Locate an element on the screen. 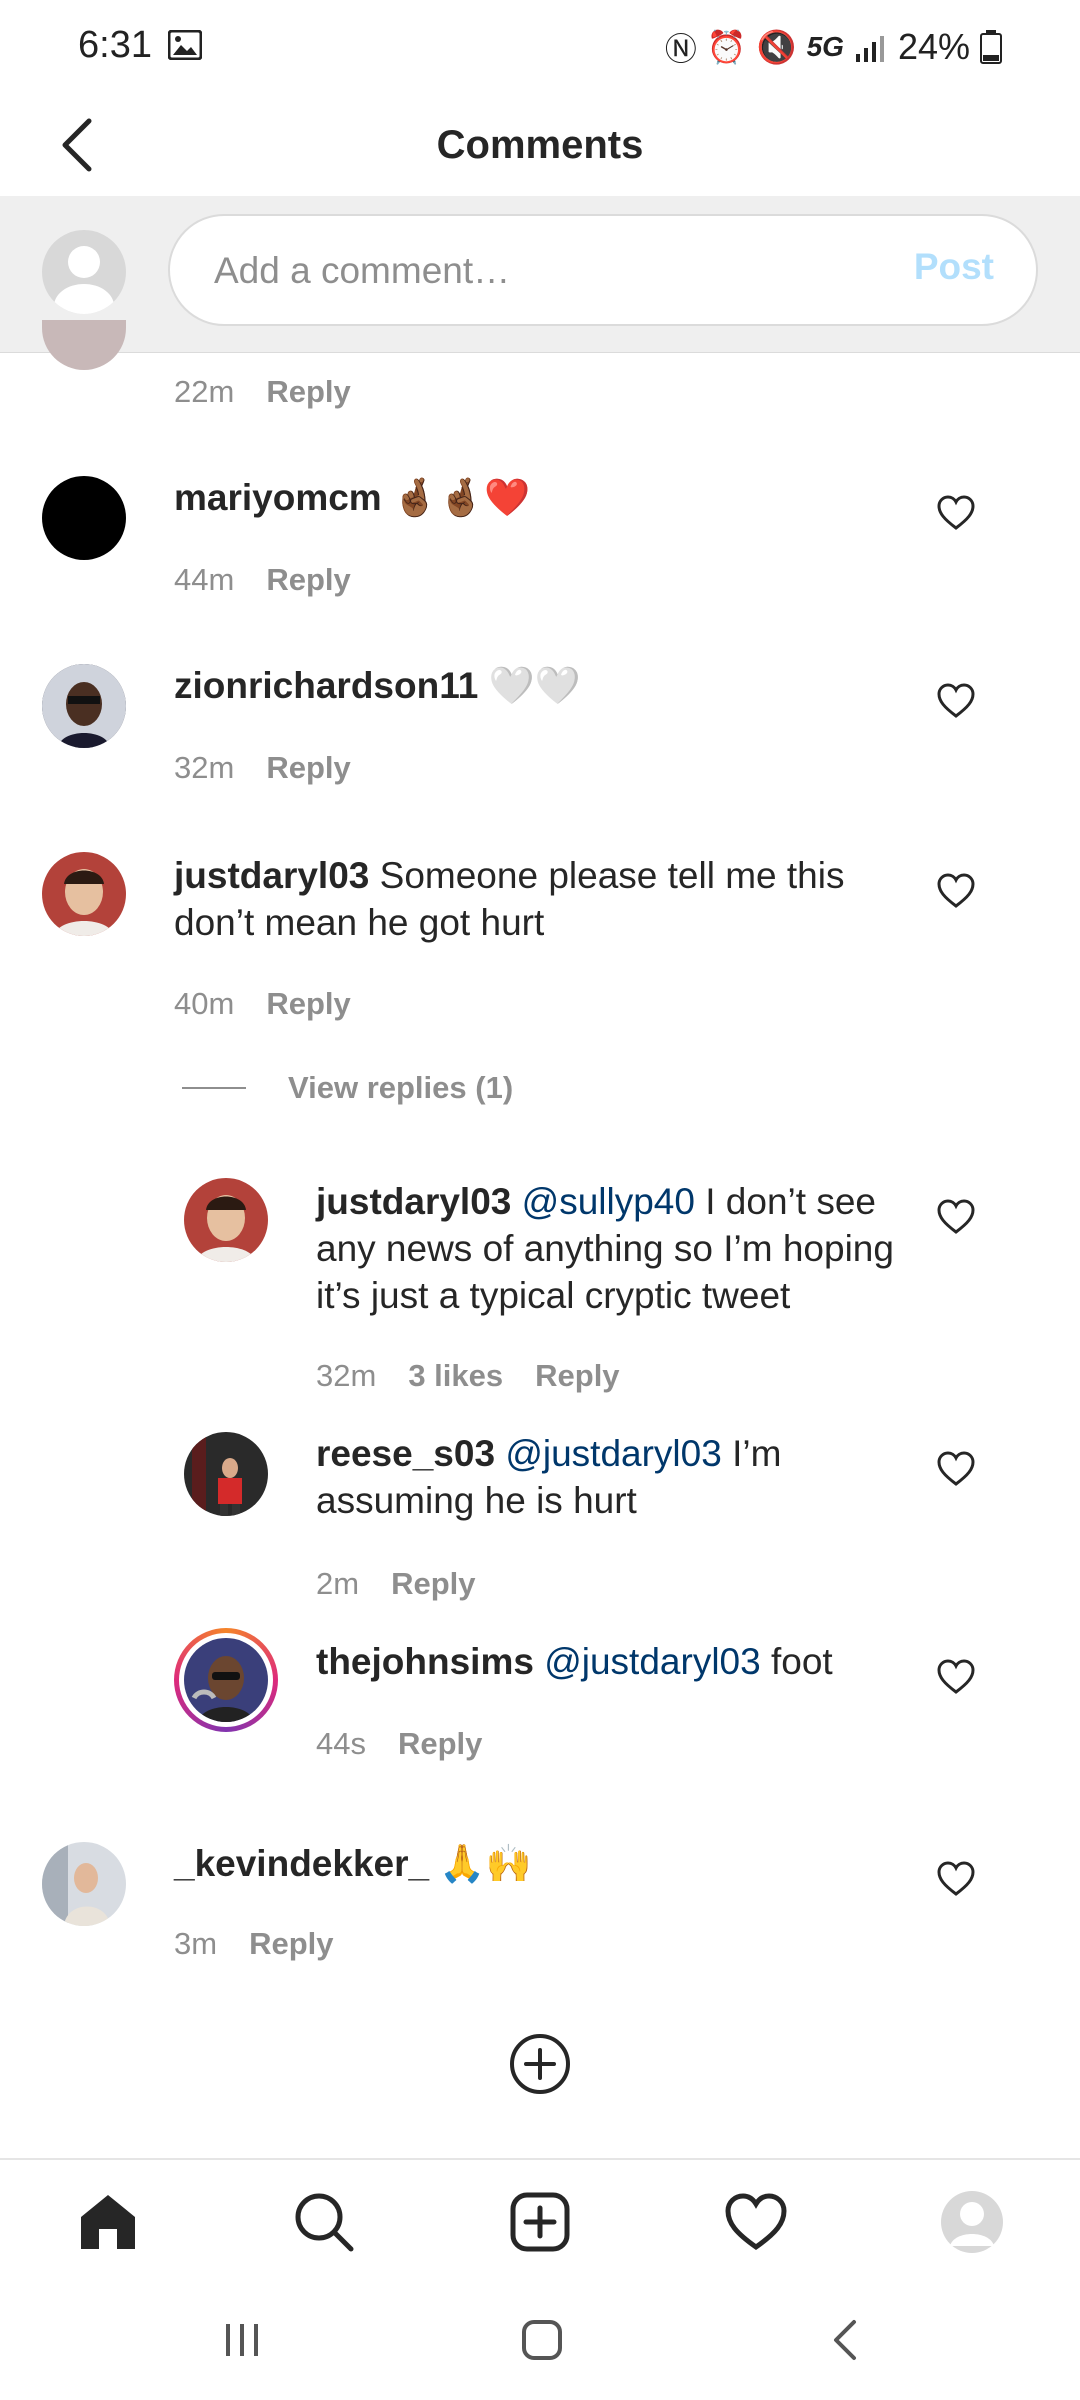 This screenshot has height=2400, width=1080. comment-meta: 32m Reply is located at coordinates (262, 768).